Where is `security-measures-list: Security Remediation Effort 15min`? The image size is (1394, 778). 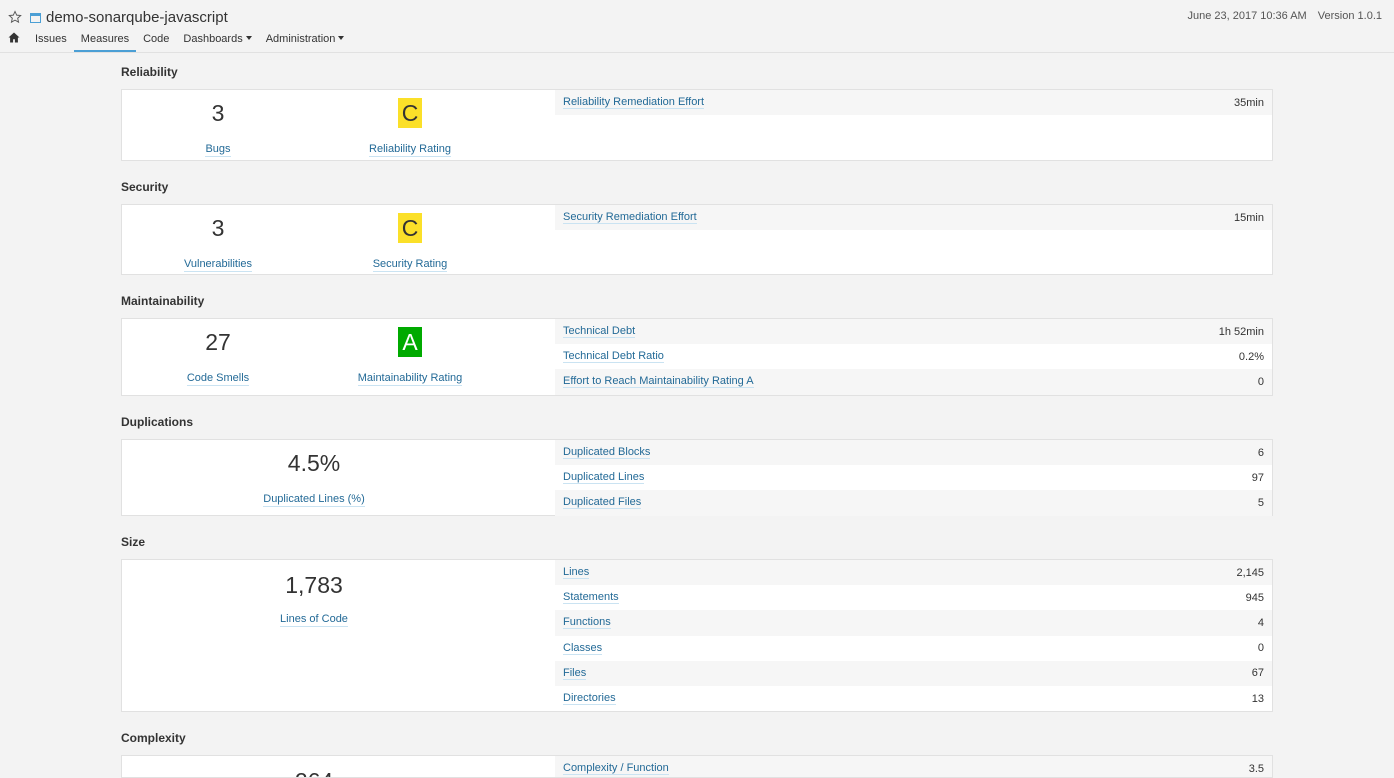 security-measures-list: Security Remediation Effort 15min is located at coordinates (913, 218).